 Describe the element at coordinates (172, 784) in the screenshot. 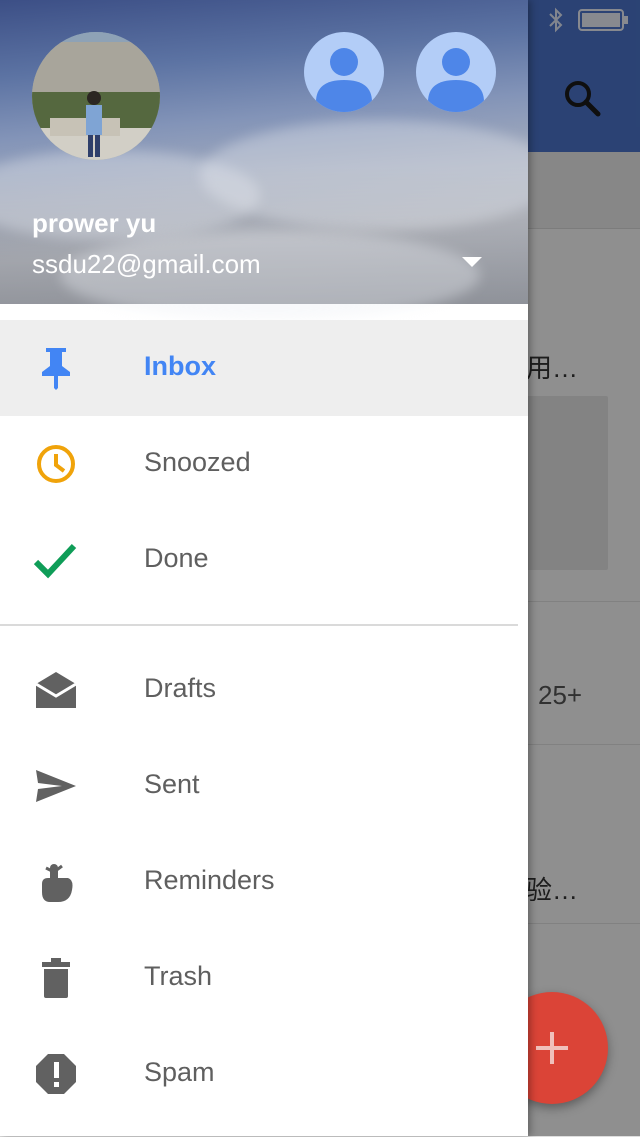

I see `nav-item-label: Sent` at that location.